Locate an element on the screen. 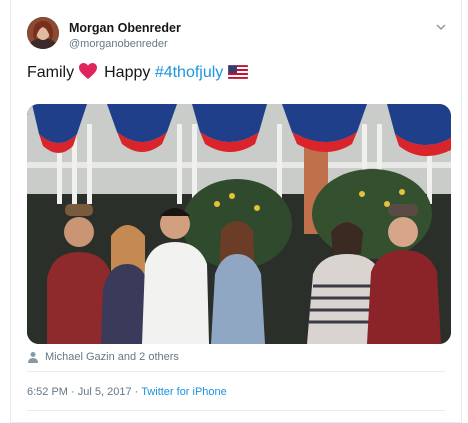 This screenshot has width=468, height=423. tweet-text: Family Happy #4thofjuly is located at coordinates (138, 73).